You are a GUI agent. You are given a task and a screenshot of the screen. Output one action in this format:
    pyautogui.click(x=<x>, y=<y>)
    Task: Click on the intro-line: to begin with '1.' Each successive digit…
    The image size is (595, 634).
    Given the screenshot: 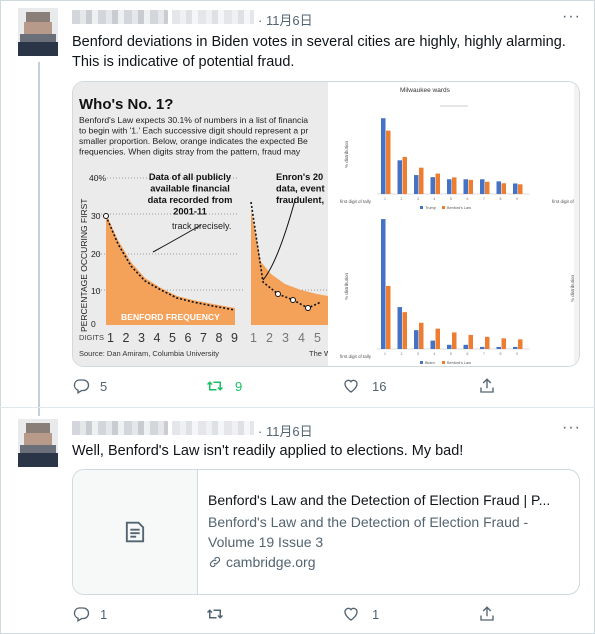 What is the action you would take?
    pyautogui.click(x=193, y=131)
    